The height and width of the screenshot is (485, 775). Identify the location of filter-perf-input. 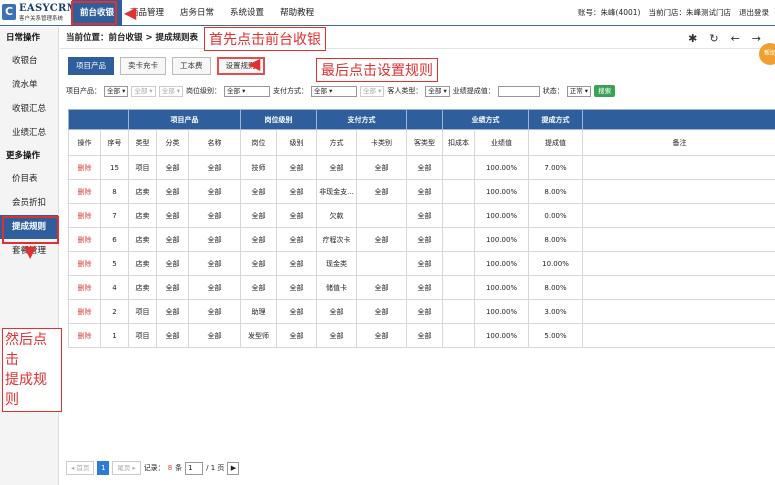
(518, 91).